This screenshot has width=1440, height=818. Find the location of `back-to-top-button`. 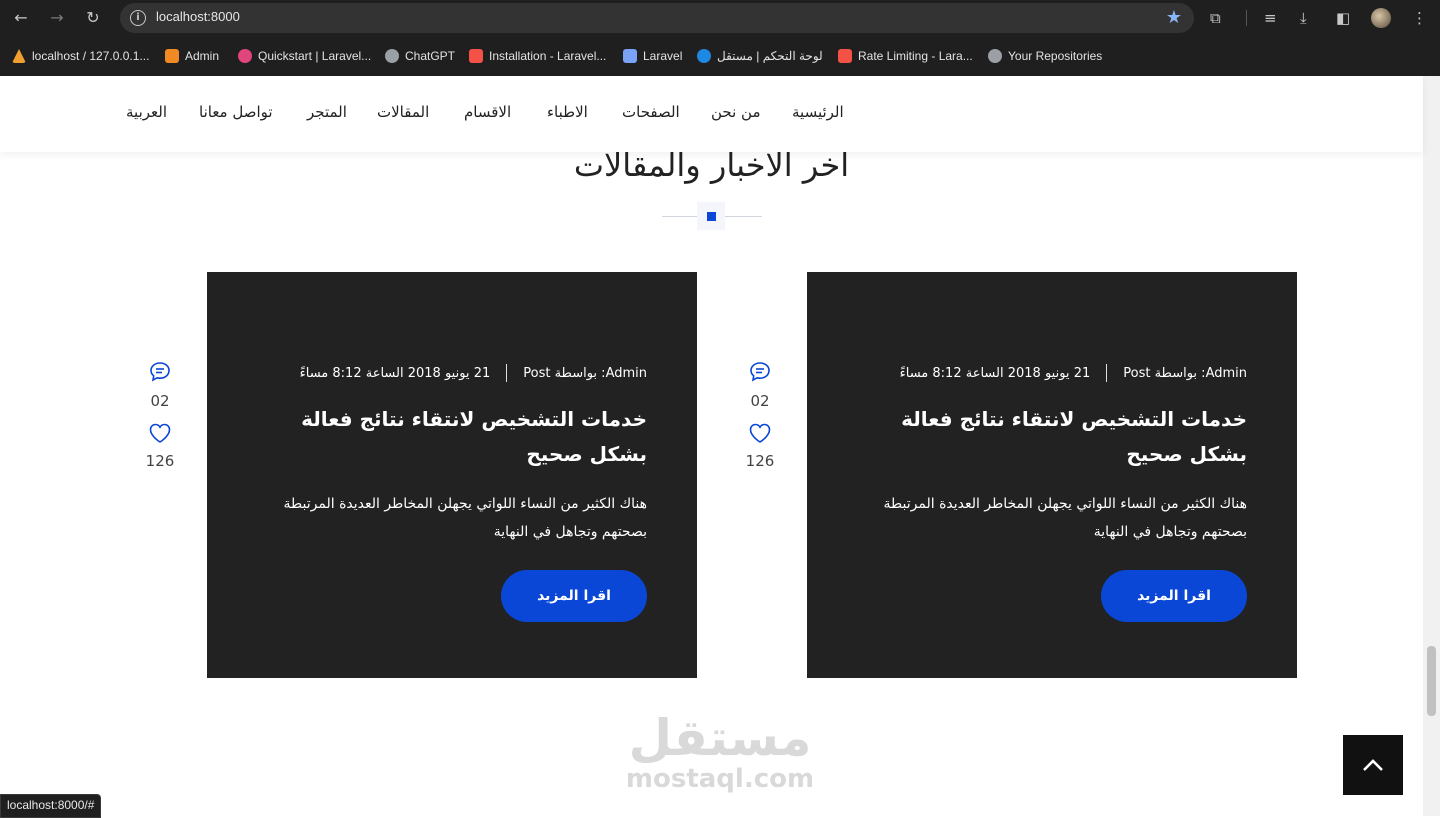

back-to-top-button is located at coordinates (1373, 765).